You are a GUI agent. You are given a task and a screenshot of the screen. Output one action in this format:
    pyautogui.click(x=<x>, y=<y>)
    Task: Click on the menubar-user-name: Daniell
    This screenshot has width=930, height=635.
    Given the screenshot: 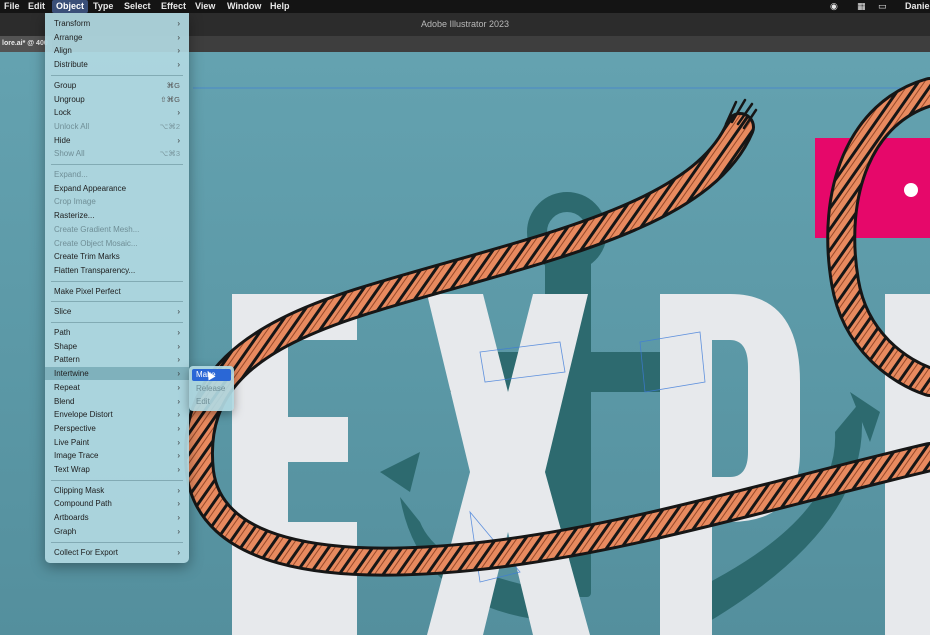 What is the action you would take?
    pyautogui.click(x=917, y=6)
    